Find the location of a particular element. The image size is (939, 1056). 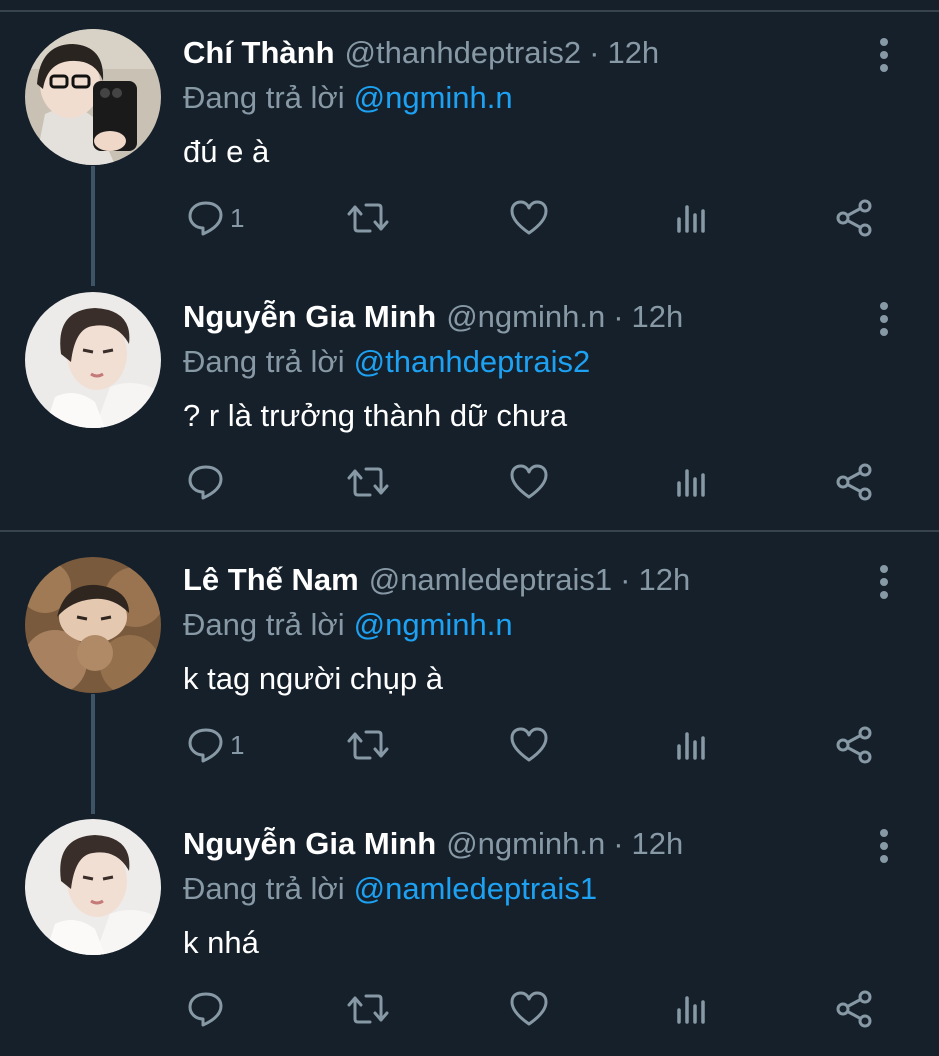

user-handle: @thanhdeptrais2 is located at coordinates (463, 53).